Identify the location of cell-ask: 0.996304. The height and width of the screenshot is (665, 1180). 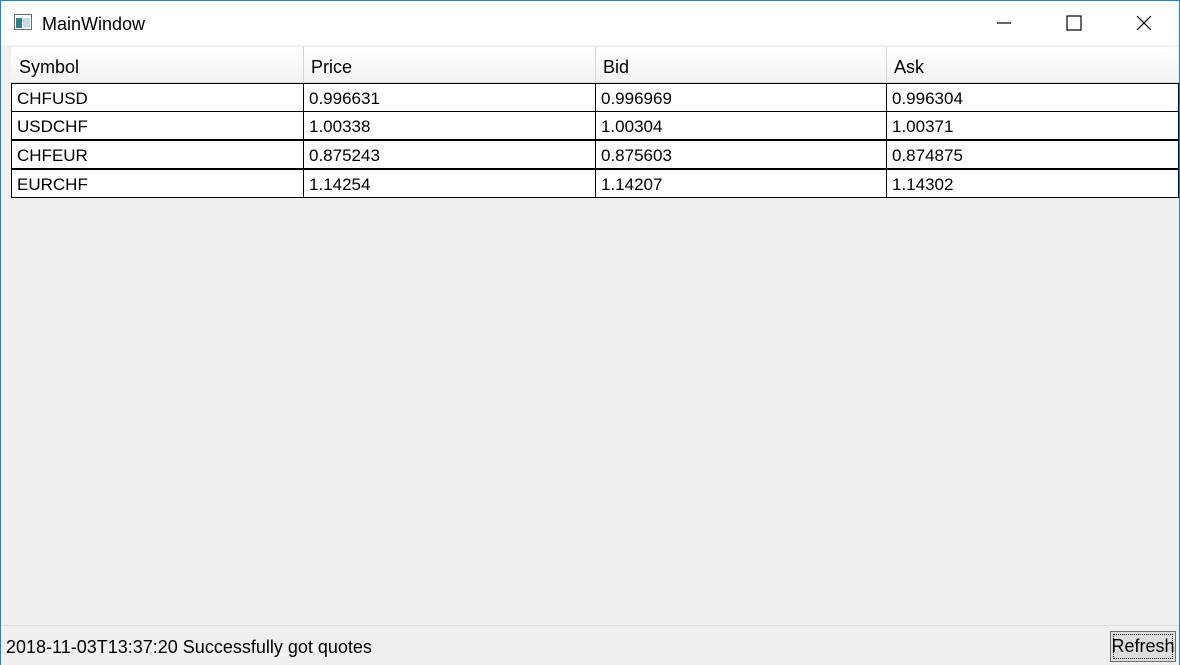
(1032, 97).